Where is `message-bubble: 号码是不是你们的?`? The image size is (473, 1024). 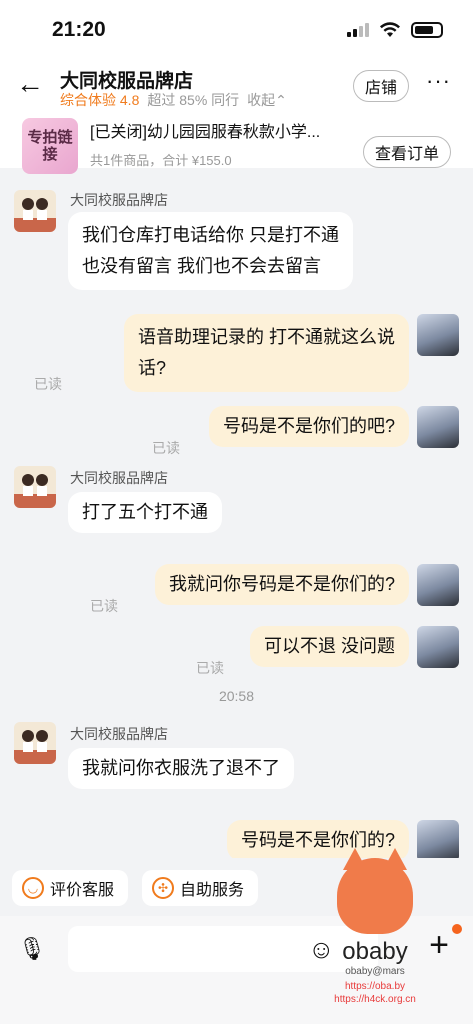 message-bubble: 号码是不是你们的? is located at coordinates (317, 839).